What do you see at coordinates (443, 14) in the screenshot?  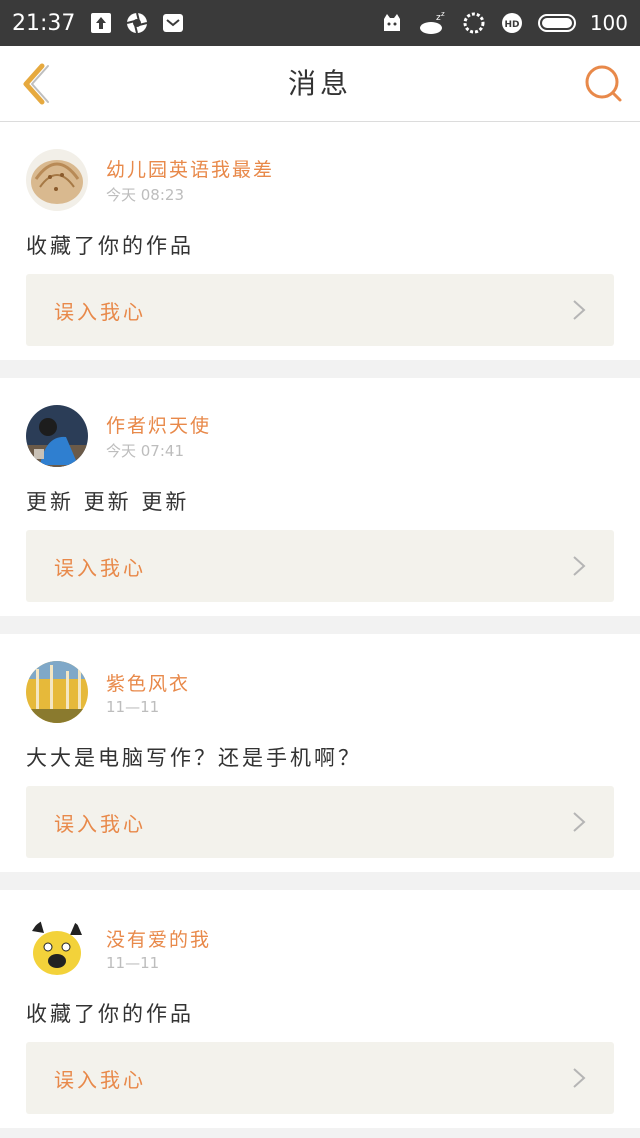 I see `svg-text: z` at bounding box center [443, 14].